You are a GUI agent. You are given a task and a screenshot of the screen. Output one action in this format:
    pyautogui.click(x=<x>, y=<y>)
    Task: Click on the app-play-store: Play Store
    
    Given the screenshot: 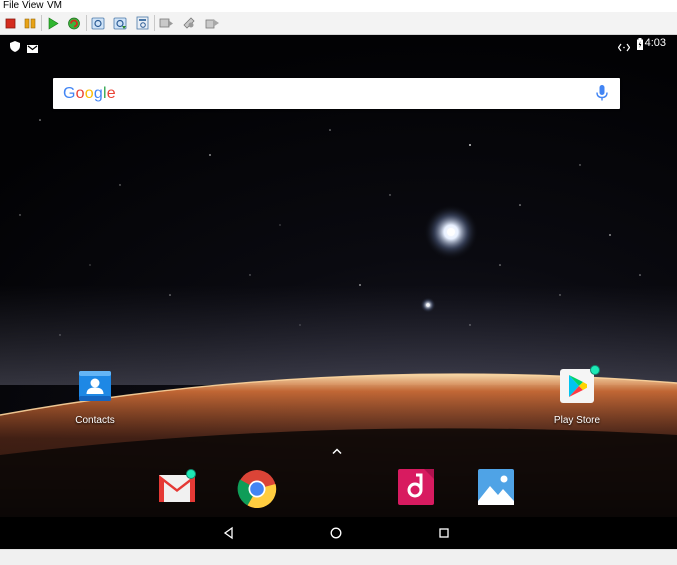 What is the action you would take?
    pyautogui.click(x=577, y=395)
    